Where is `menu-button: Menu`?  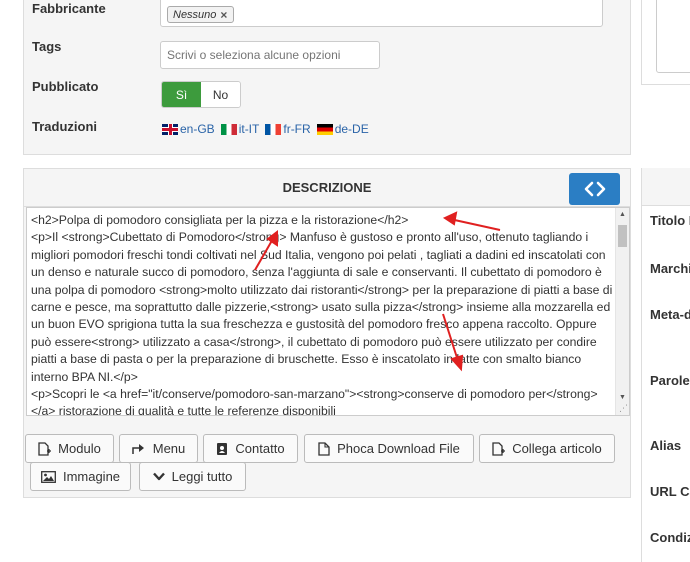
menu-button: Menu is located at coordinates (158, 448).